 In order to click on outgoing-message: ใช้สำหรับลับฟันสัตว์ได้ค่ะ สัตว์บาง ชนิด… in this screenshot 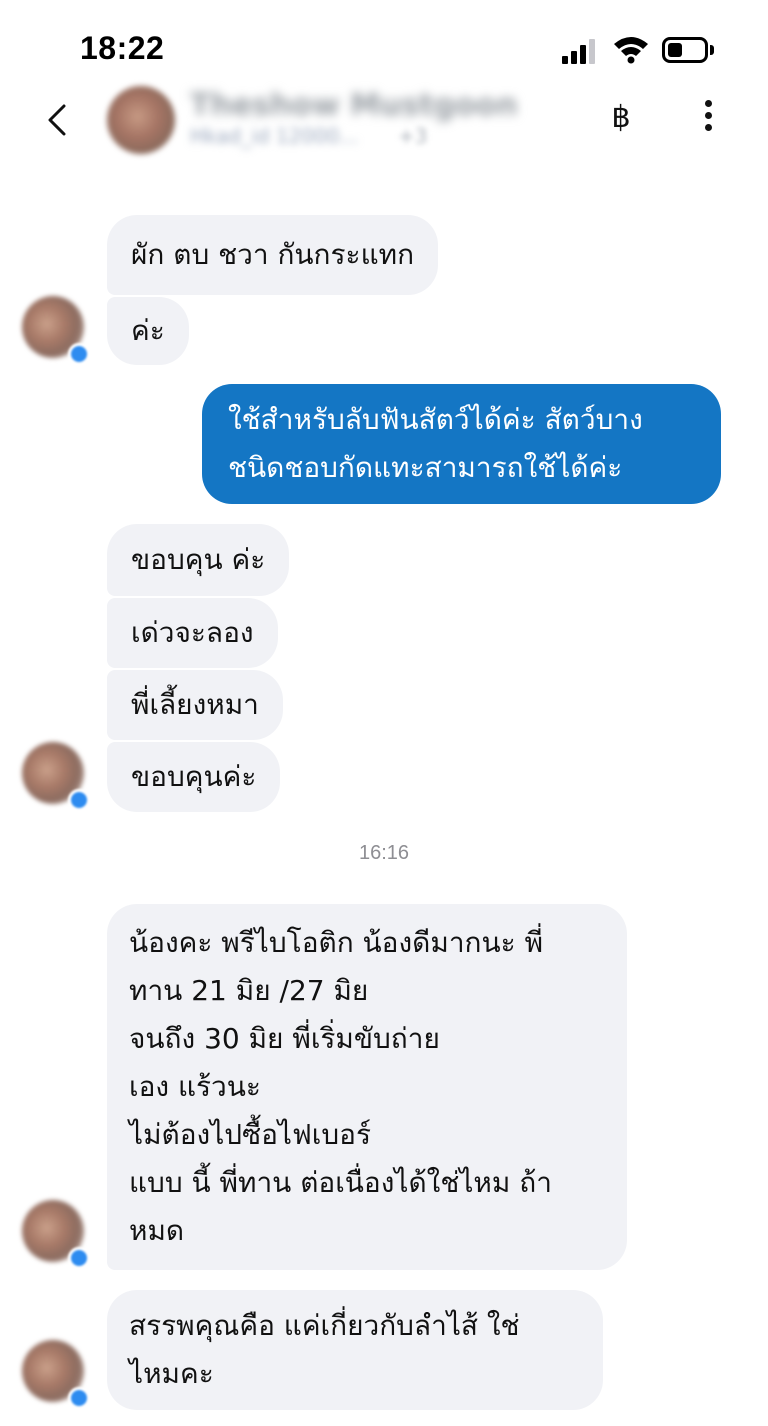, I will do `click(461, 444)`.